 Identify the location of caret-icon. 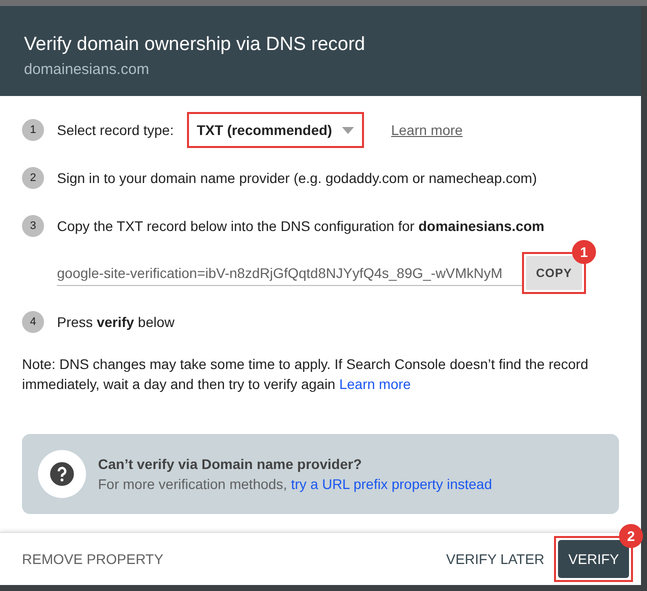
(348, 130).